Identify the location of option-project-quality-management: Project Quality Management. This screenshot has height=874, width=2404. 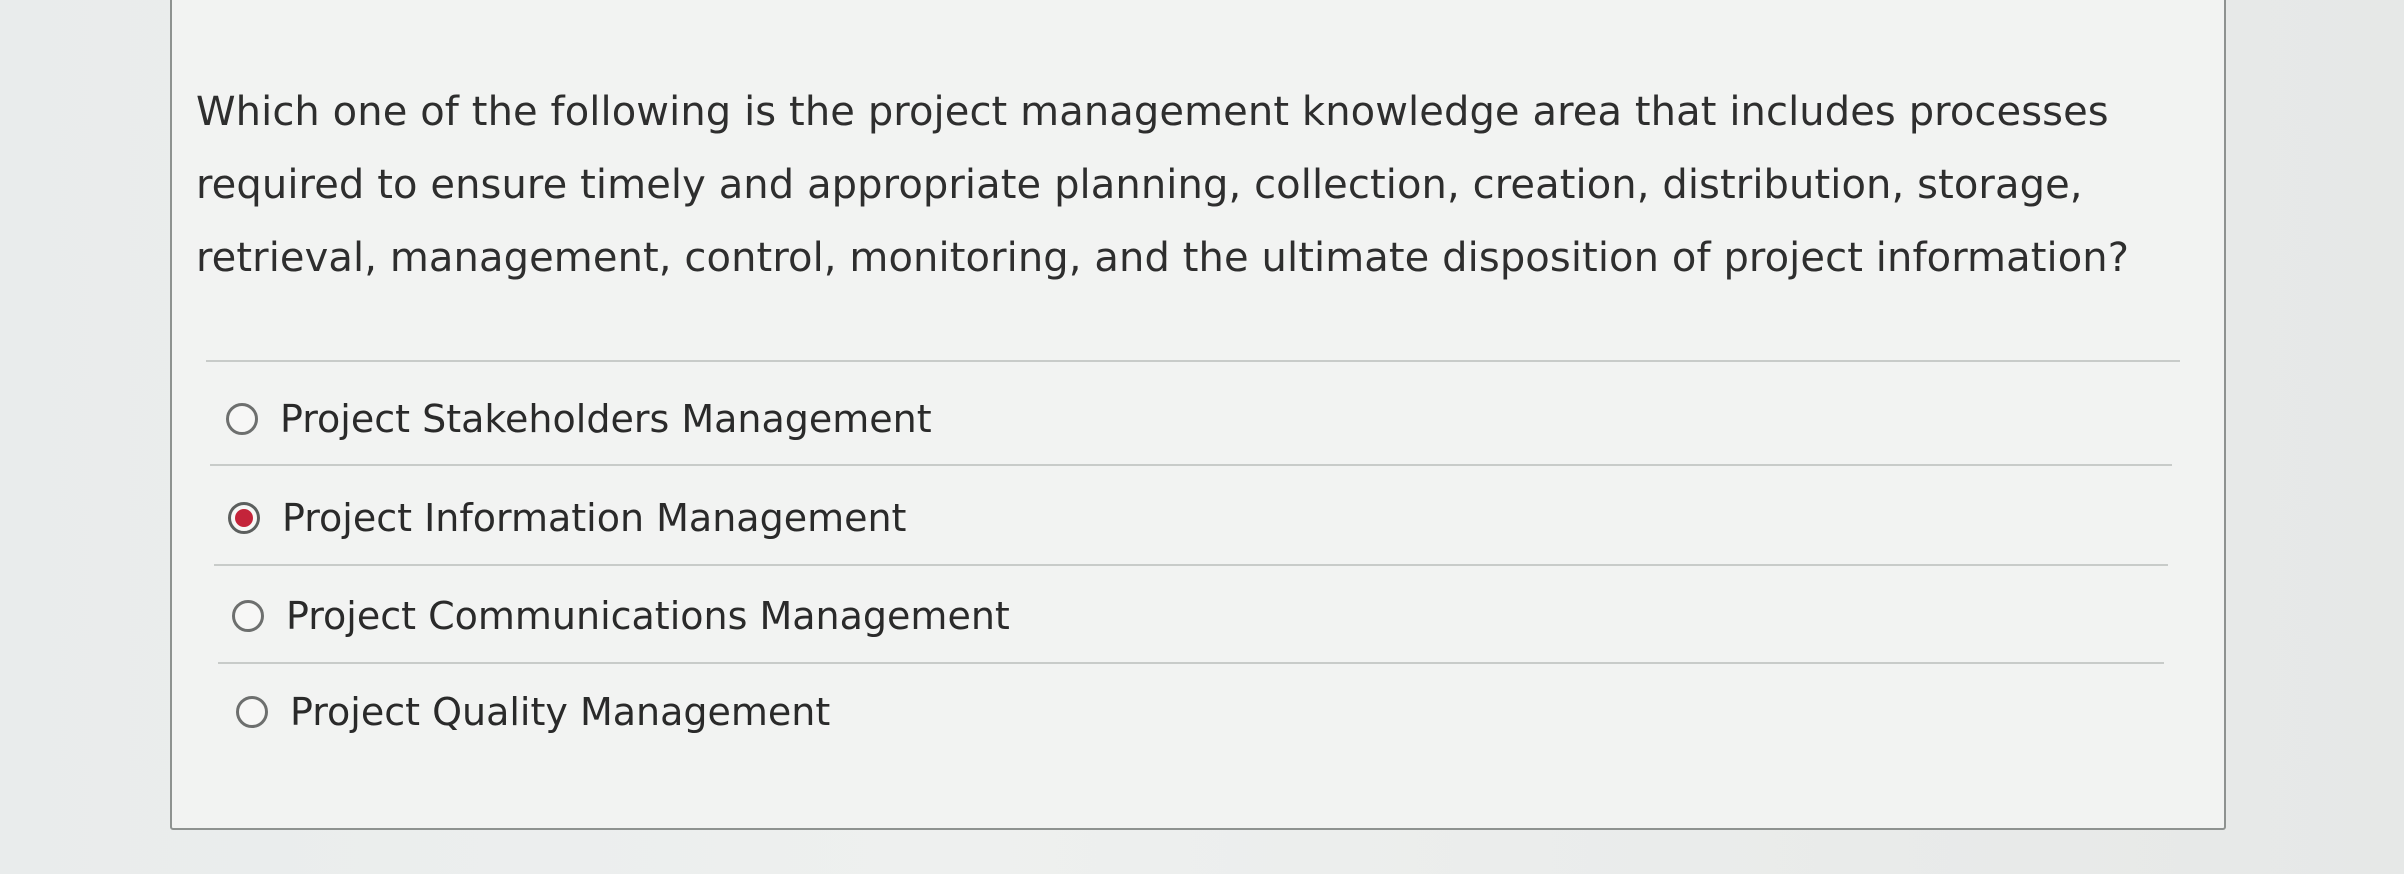
(533, 712).